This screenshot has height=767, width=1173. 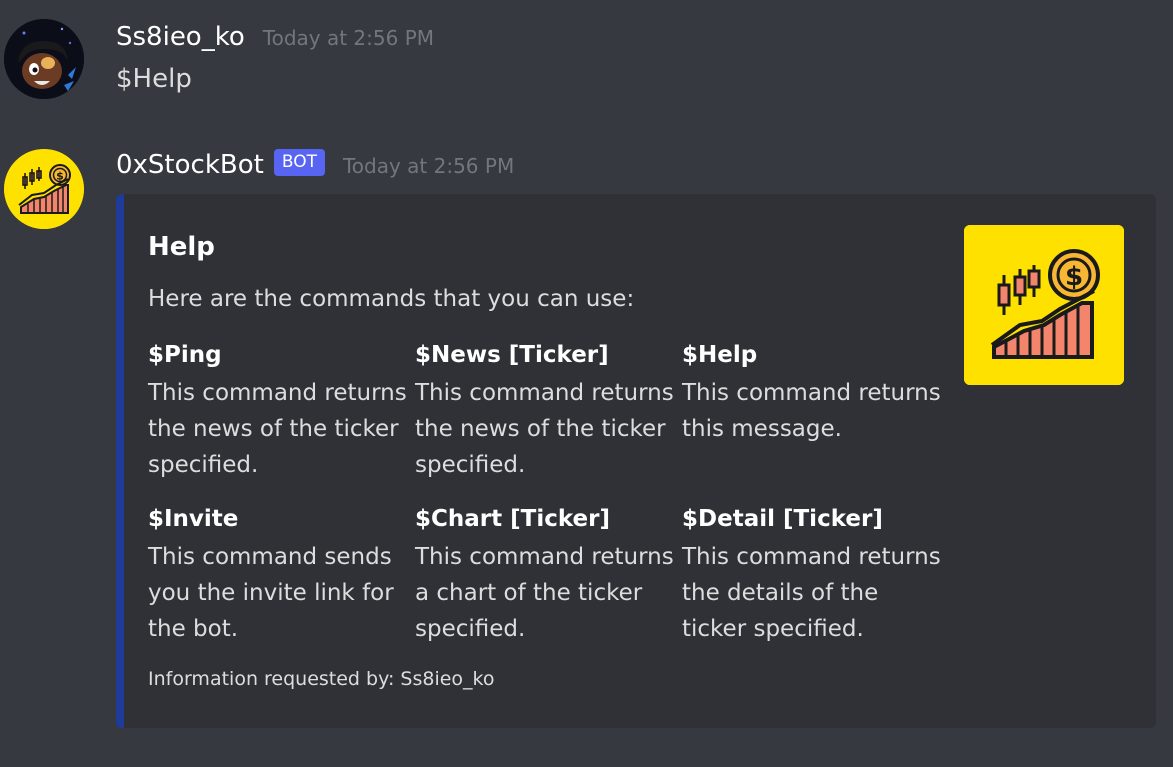 I want to click on bot-tag: BOT, so click(x=299, y=162).